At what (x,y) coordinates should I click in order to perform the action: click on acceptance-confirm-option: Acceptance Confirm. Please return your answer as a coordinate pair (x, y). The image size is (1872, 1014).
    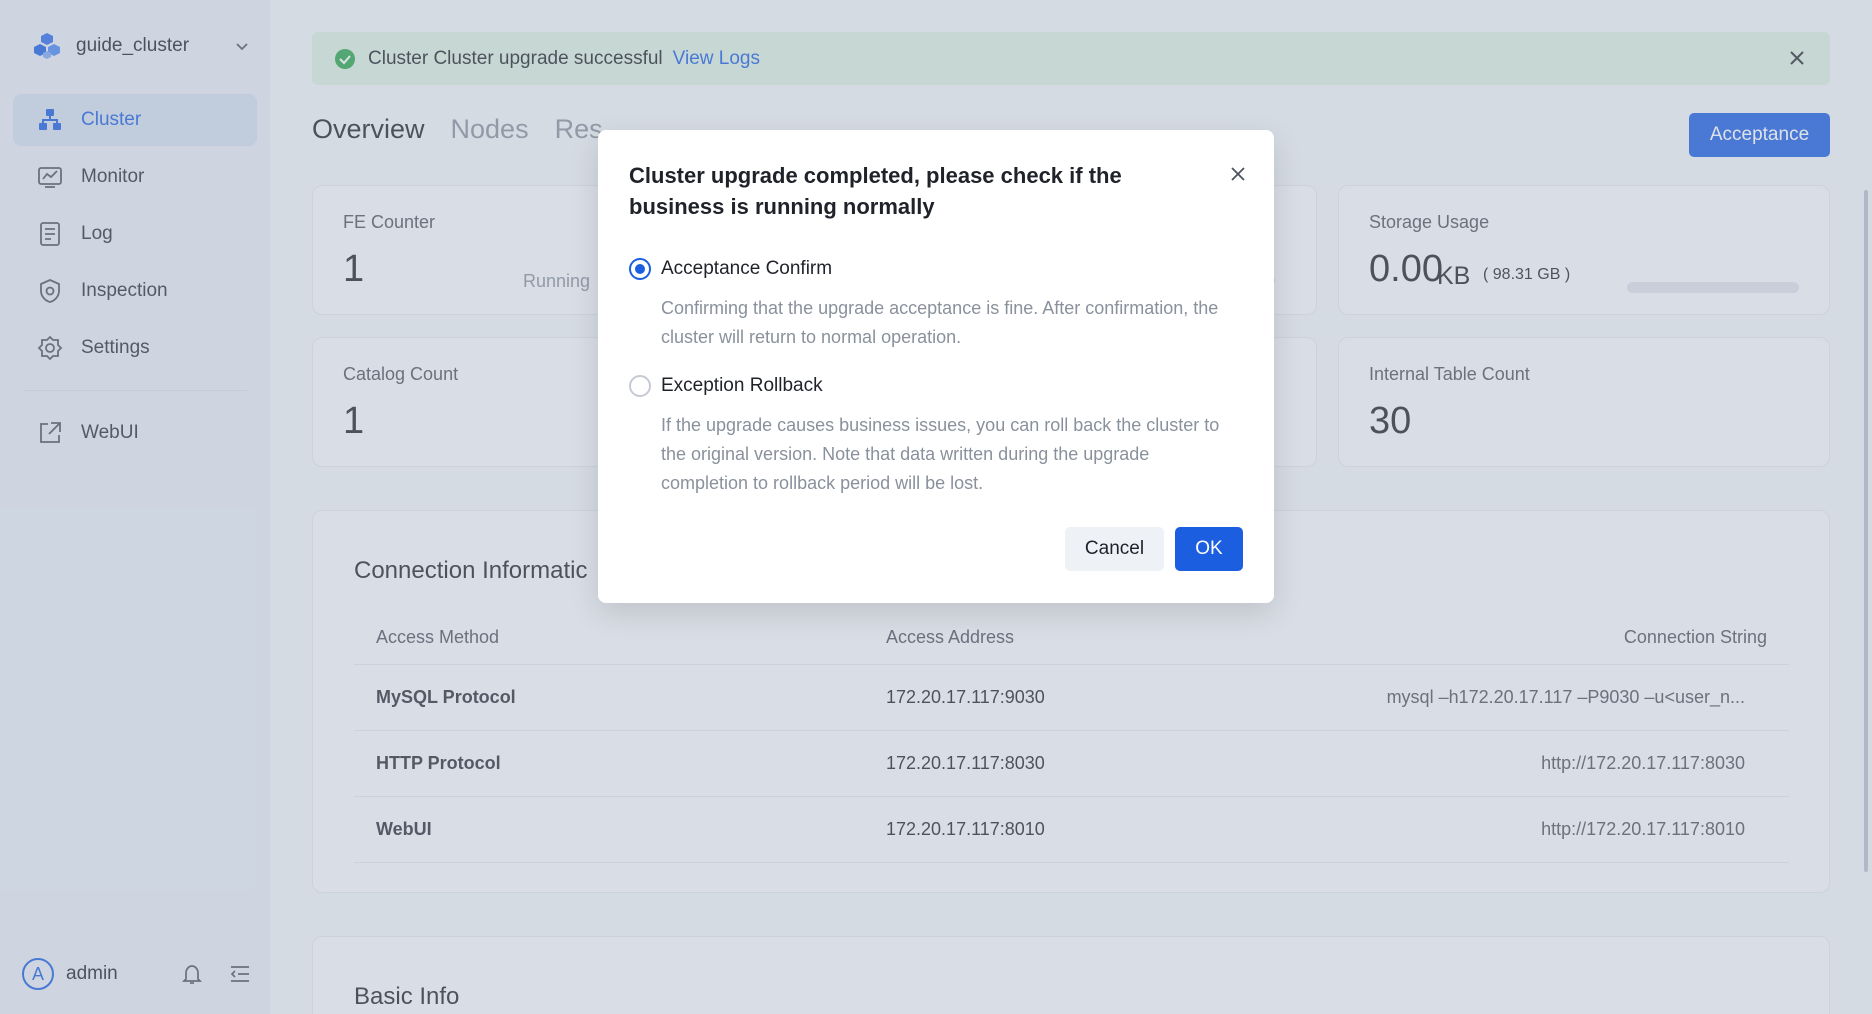
    Looking at the image, I should click on (730, 269).